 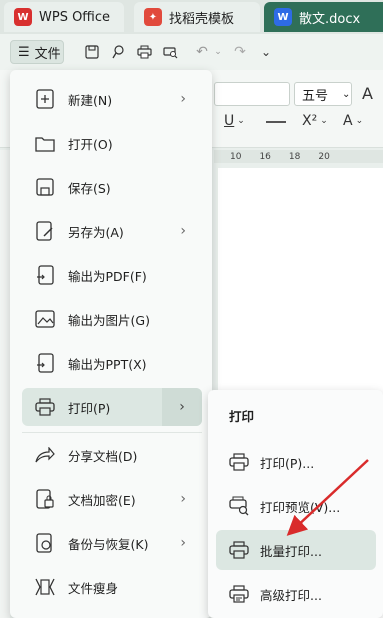 I want to click on menu-item-label: 打印(P), so click(x=89, y=408).